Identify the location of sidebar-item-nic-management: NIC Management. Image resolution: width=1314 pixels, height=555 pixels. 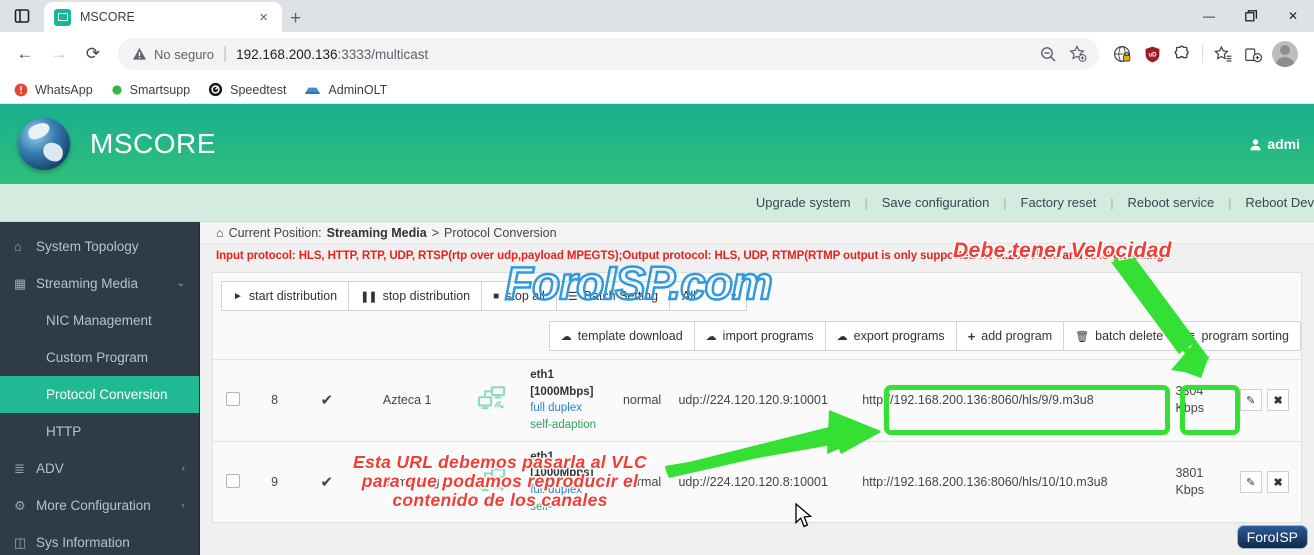
(99, 320).